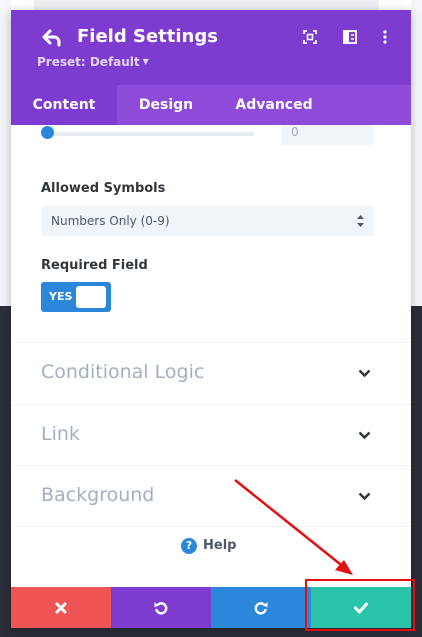  Describe the element at coordinates (211, 47) in the screenshot. I see `panel-header: Field Settings Preset: Default ▼` at that location.